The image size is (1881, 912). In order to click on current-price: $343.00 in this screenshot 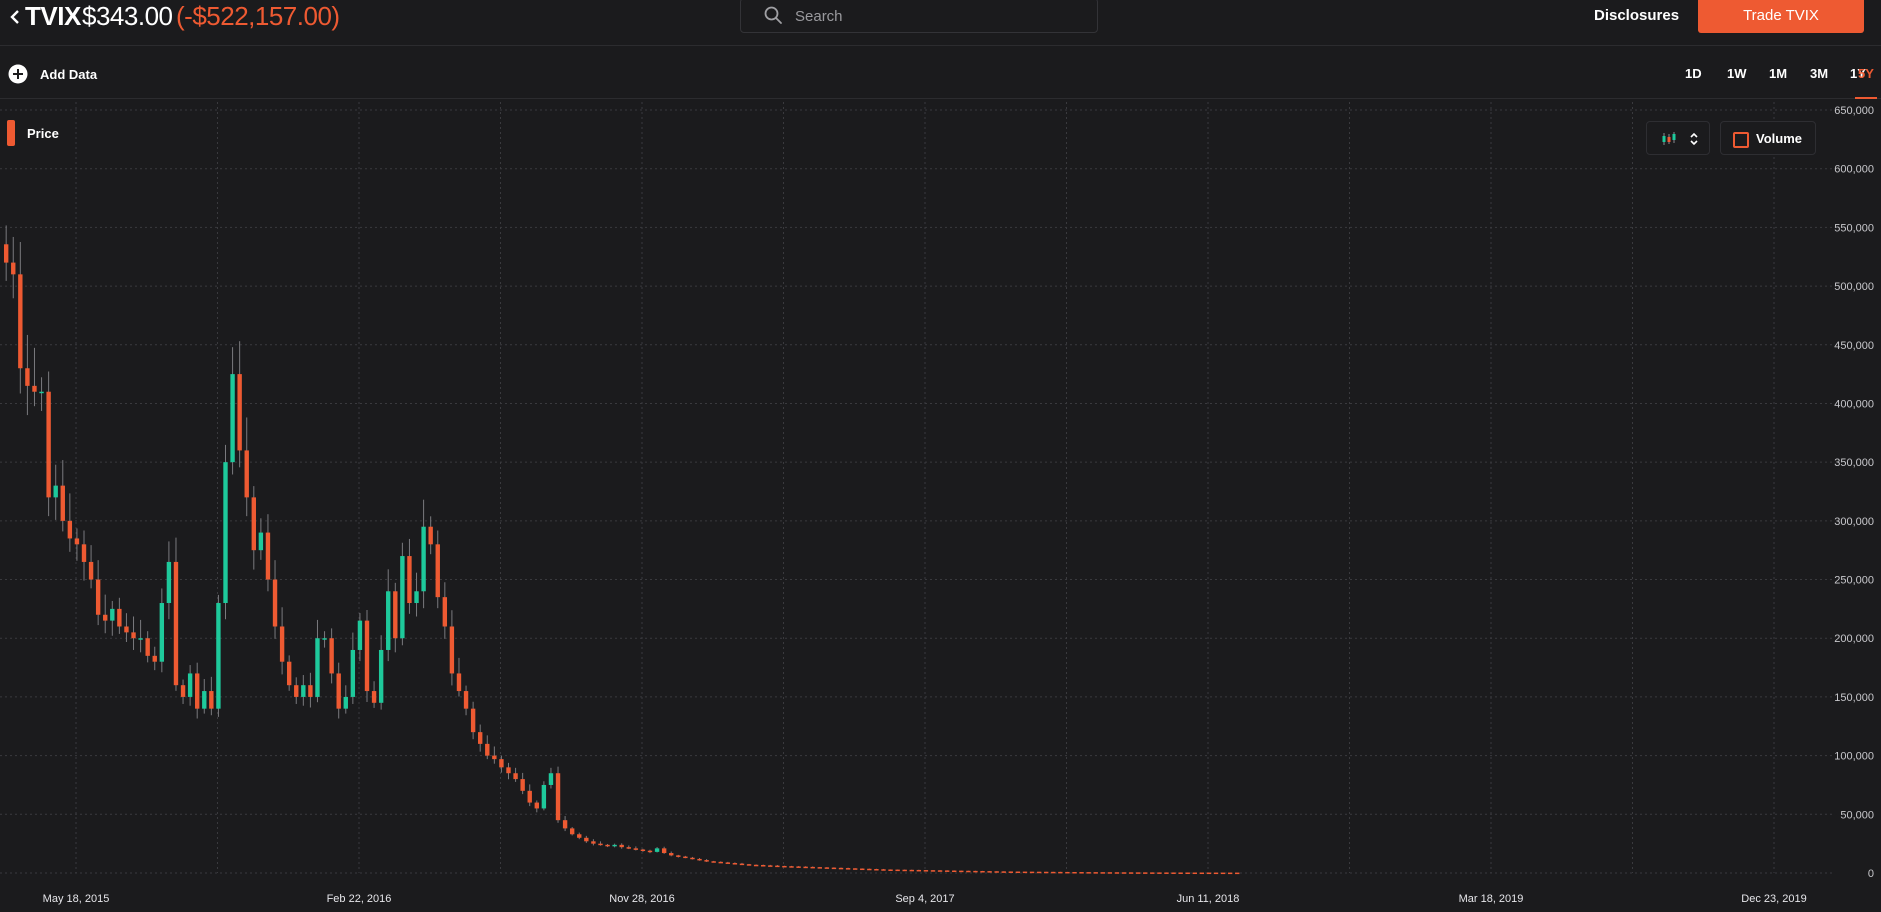, I will do `click(127, 16)`.